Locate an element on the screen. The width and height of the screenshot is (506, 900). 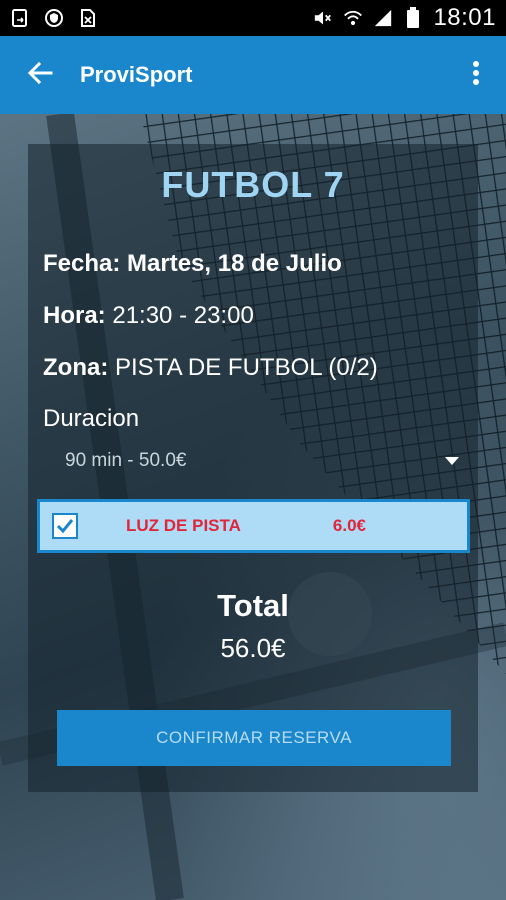
shield-icon is located at coordinates (54, 18).